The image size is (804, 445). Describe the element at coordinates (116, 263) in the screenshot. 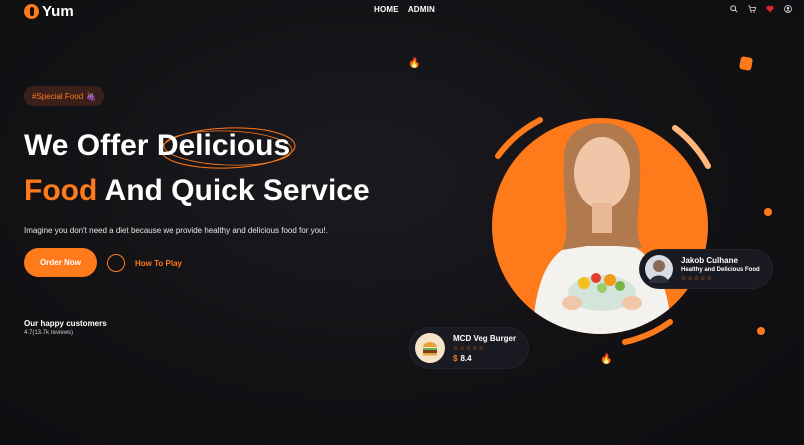

I see `play-icon` at that location.